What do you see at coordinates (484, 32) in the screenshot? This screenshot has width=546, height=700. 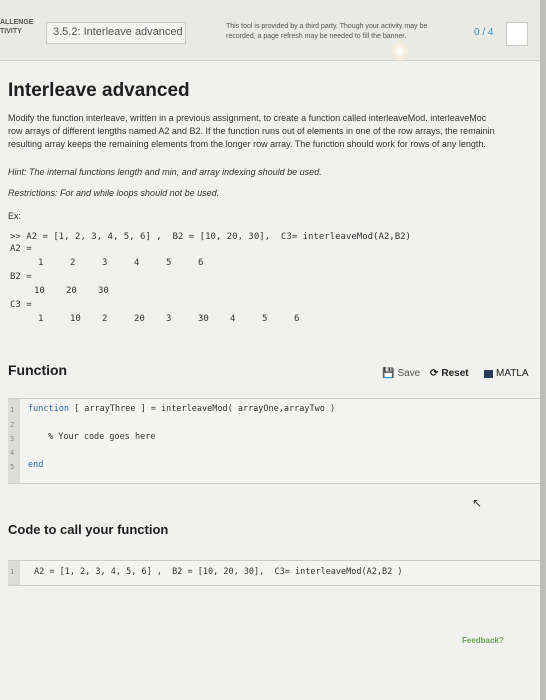 I see `score: 0 / 4` at bounding box center [484, 32].